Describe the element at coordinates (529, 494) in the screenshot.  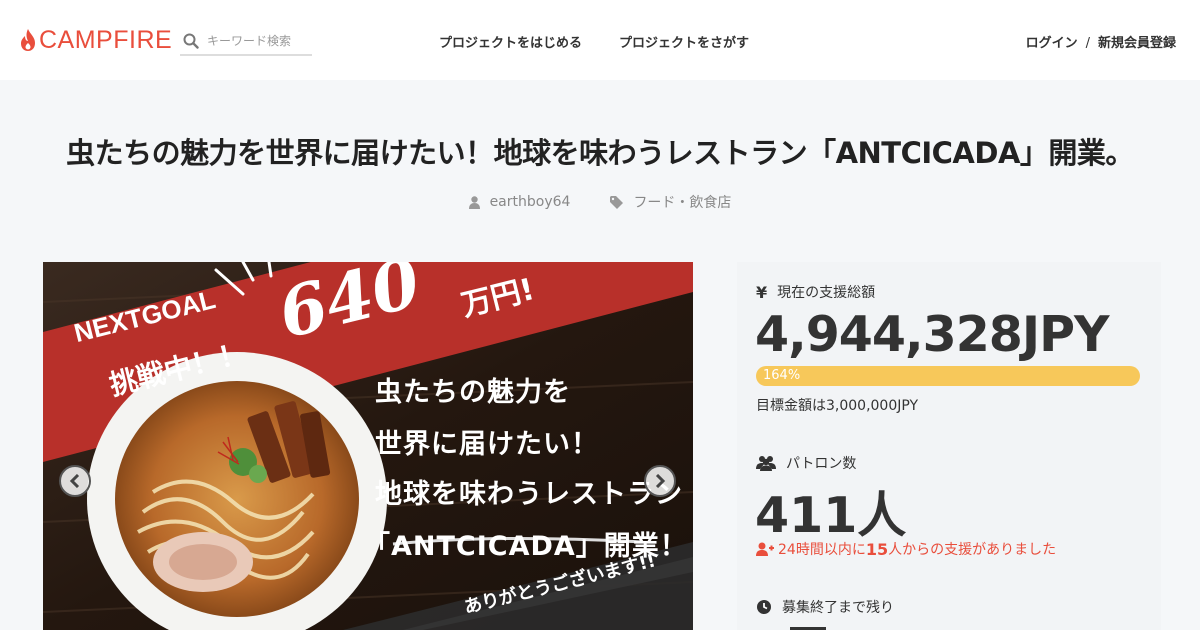
I see `hero-copy-line: 地球を味わうレストラン` at that location.